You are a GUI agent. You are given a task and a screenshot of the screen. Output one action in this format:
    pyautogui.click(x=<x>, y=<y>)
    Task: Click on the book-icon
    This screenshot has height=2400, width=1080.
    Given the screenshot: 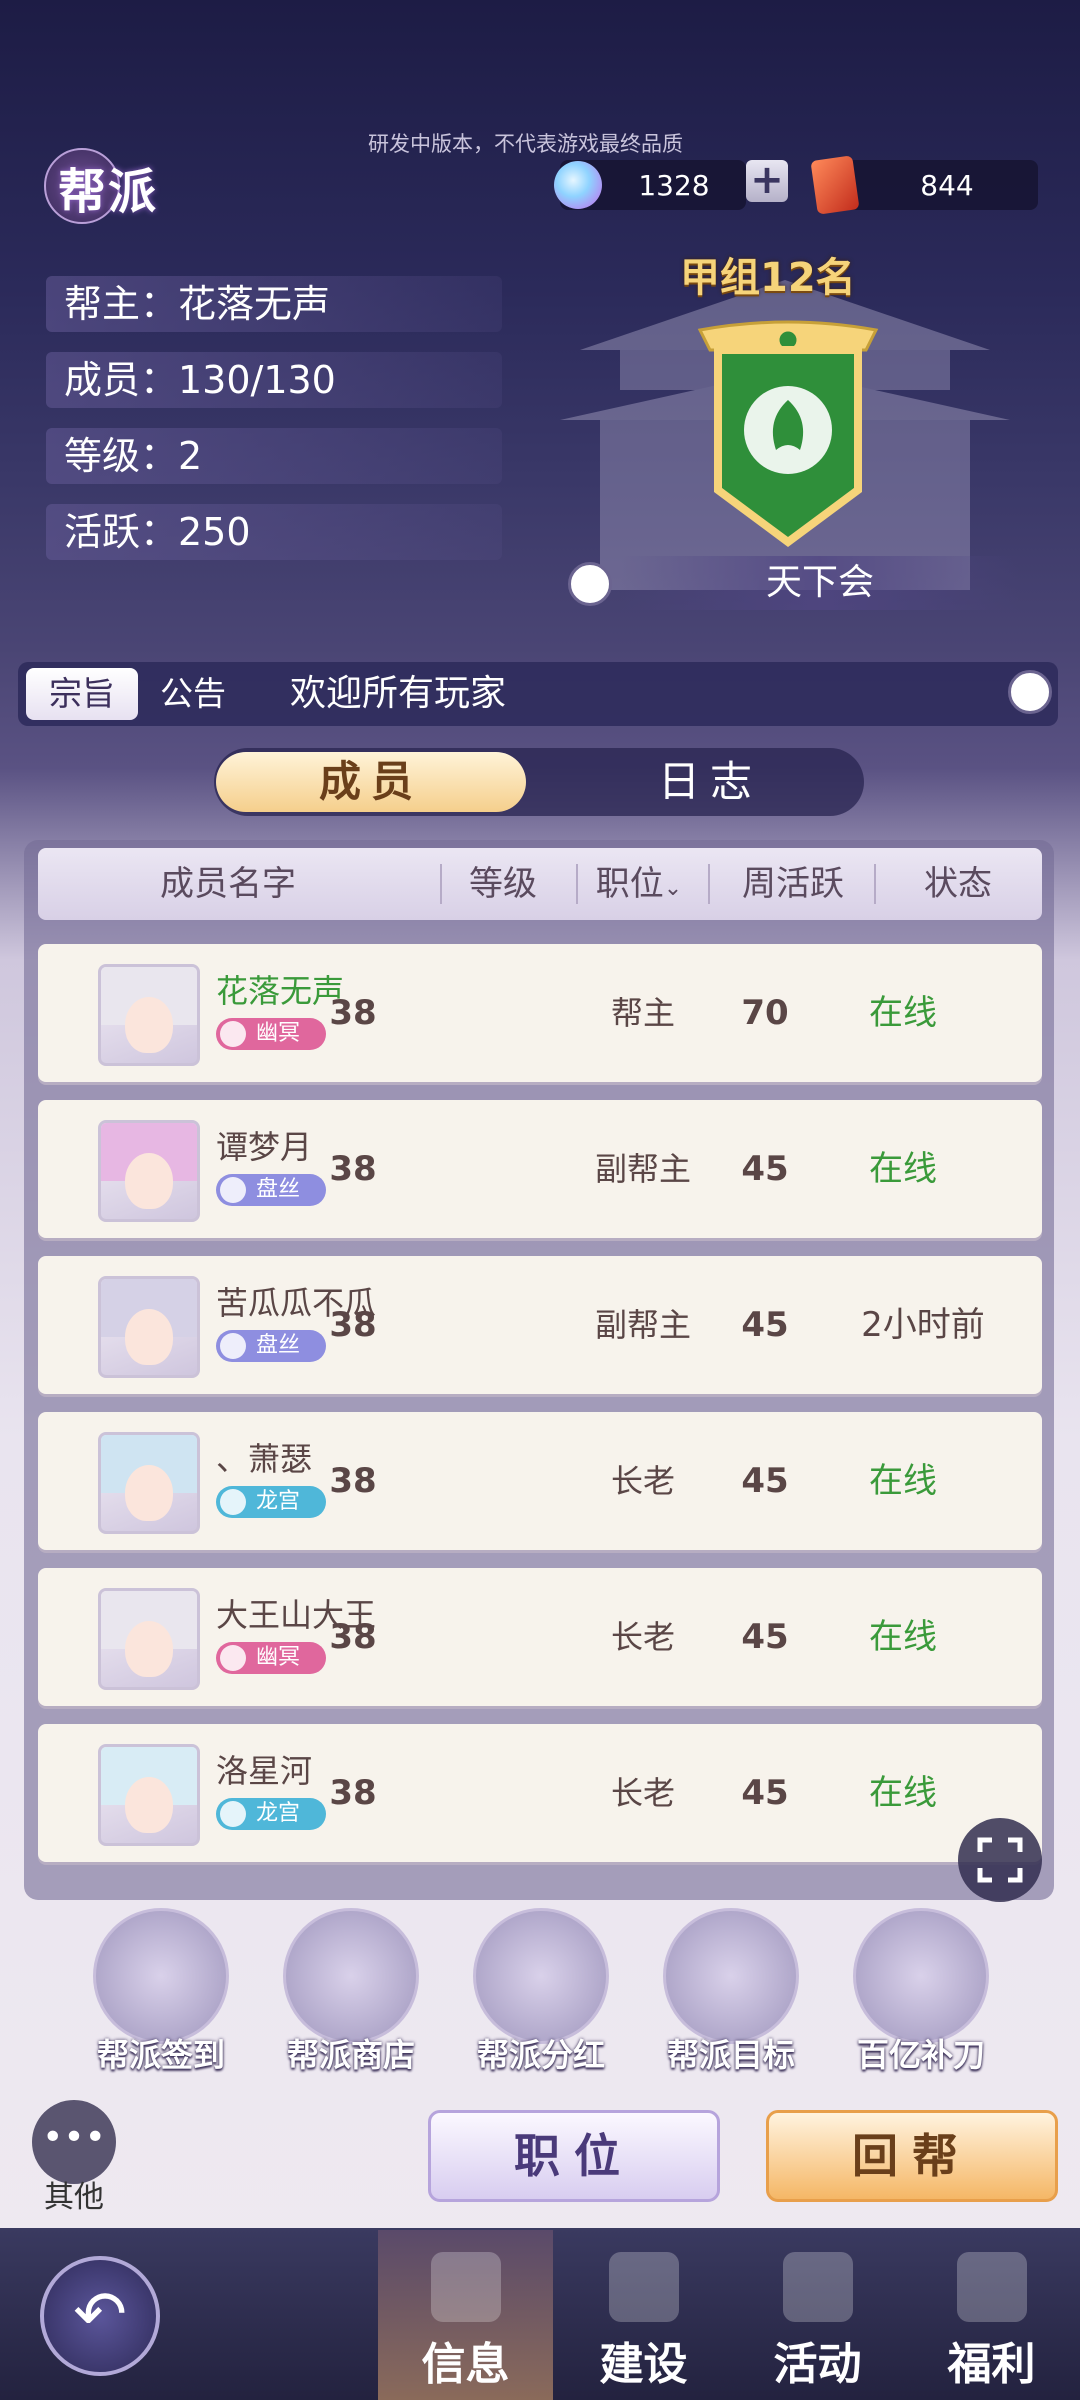 What is the action you would take?
    pyautogui.click(x=835, y=185)
    